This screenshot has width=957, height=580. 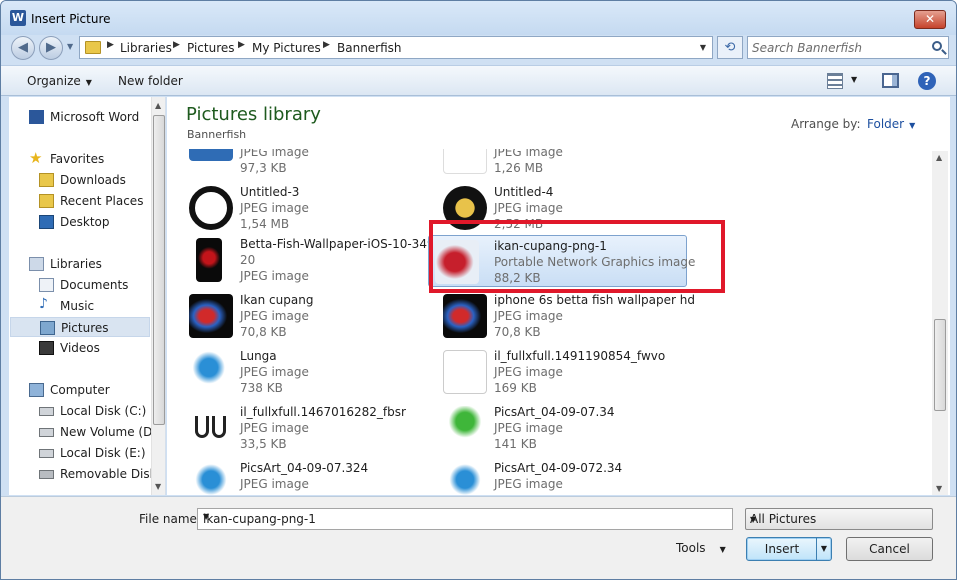 What do you see at coordinates (730, 47) in the screenshot?
I see `refresh-button: ⟲` at bounding box center [730, 47].